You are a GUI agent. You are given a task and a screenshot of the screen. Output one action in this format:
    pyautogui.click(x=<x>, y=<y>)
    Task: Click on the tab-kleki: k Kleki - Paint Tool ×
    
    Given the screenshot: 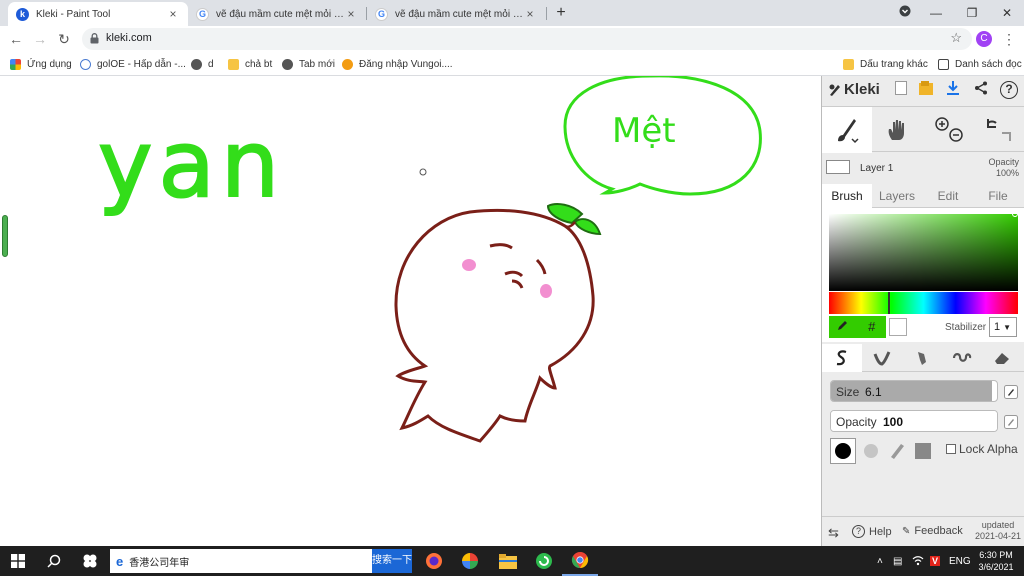 What is the action you would take?
    pyautogui.click(x=98, y=14)
    